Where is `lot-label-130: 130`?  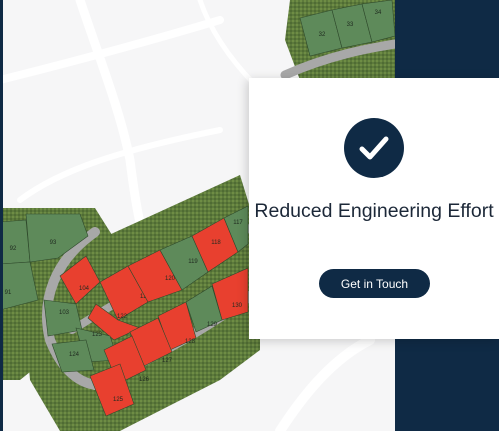 lot-label-130: 130 is located at coordinates (237, 306).